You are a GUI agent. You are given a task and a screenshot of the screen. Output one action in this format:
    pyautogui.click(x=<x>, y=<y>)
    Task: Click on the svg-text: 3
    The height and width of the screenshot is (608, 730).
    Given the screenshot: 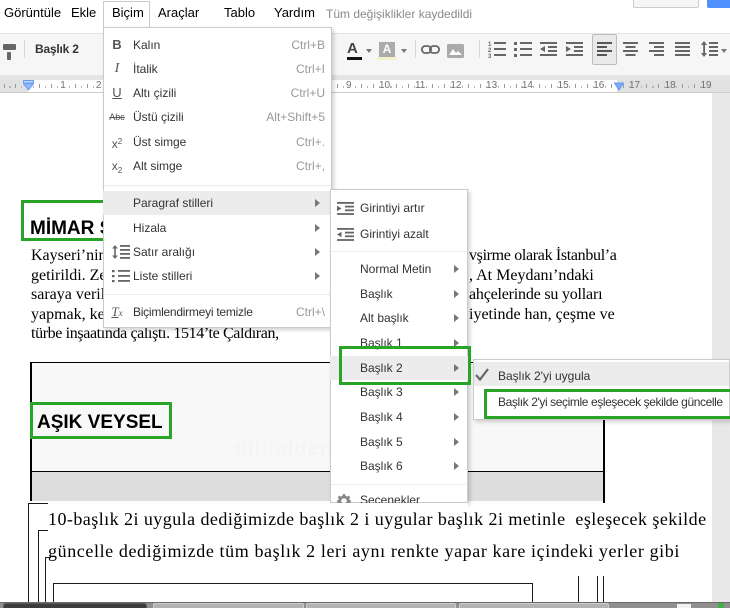 What is the action you would take?
    pyautogui.click(x=490, y=56)
    